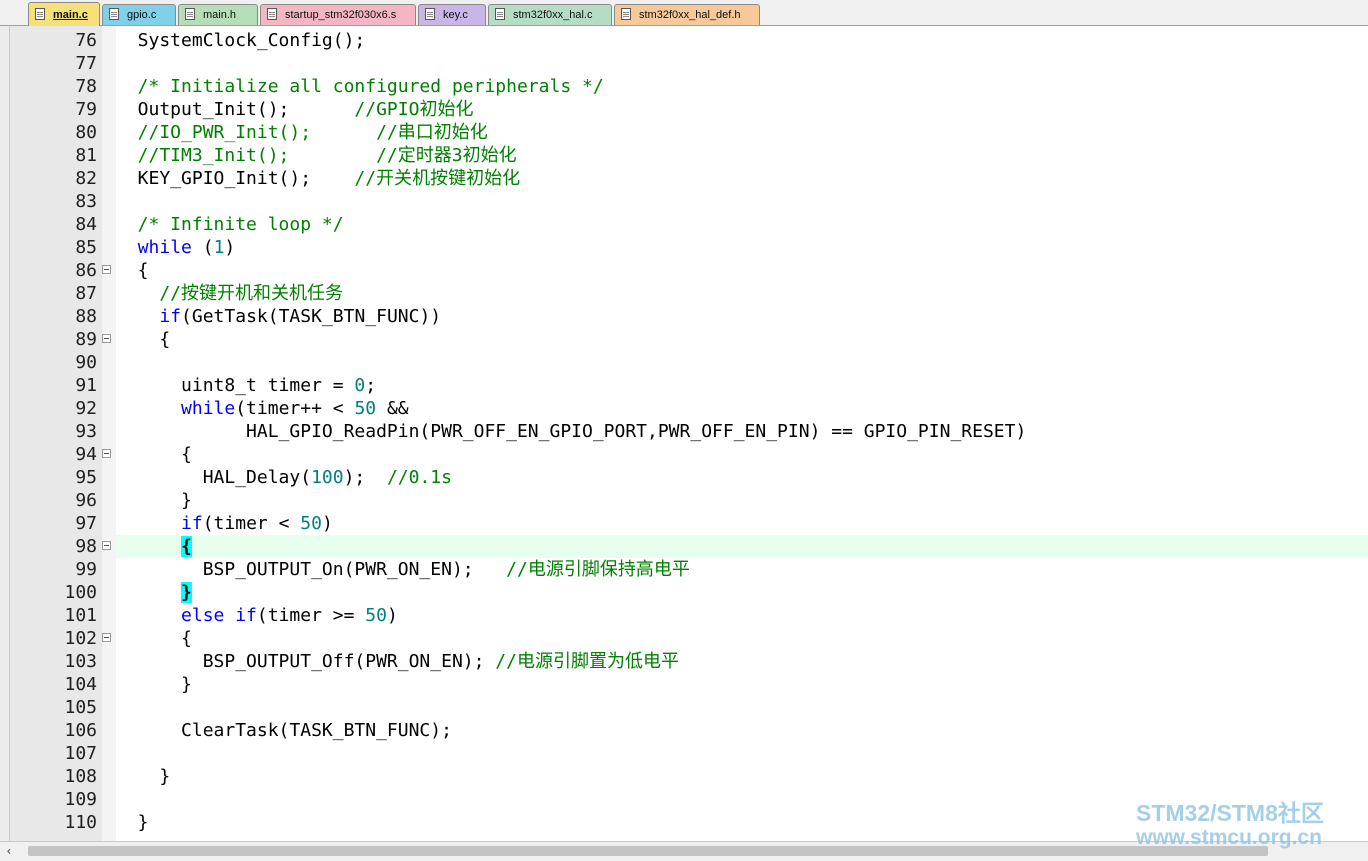 This screenshot has height=861, width=1368. Describe the element at coordinates (684, 178) in the screenshot. I see `code-line: 82 KEY_GPIO_Init(); //开关机按键初始化` at that location.